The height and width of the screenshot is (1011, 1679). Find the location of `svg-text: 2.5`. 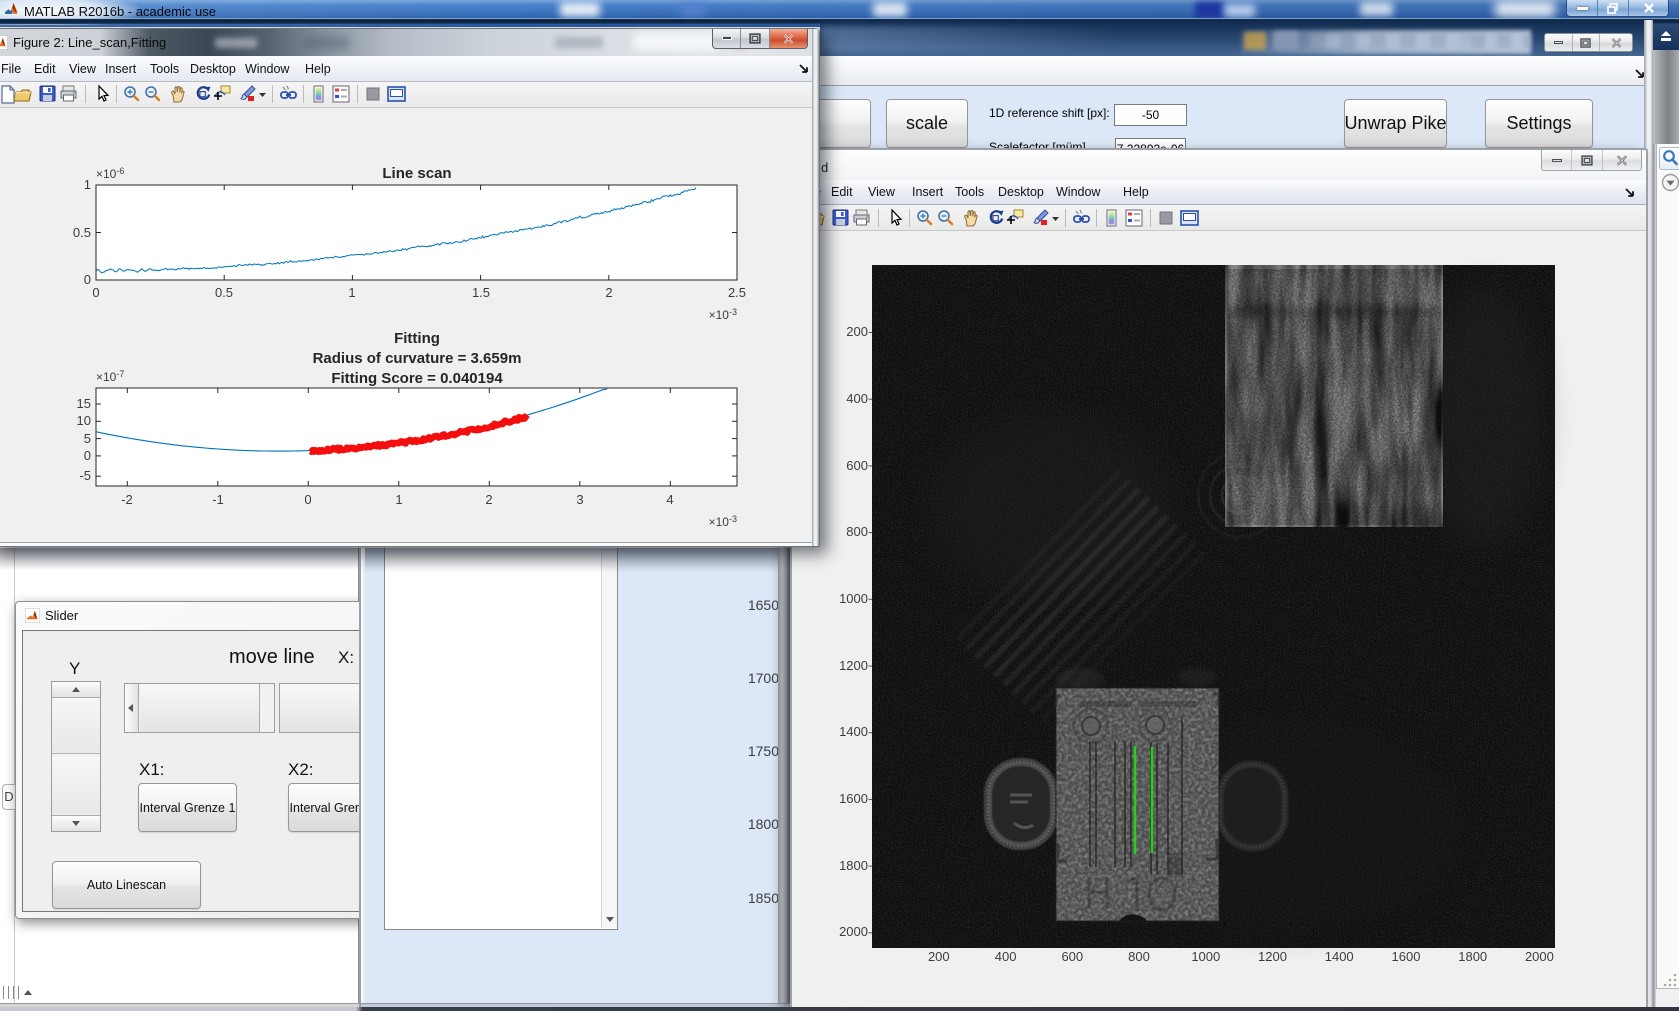

svg-text: 2.5 is located at coordinates (737, 292).